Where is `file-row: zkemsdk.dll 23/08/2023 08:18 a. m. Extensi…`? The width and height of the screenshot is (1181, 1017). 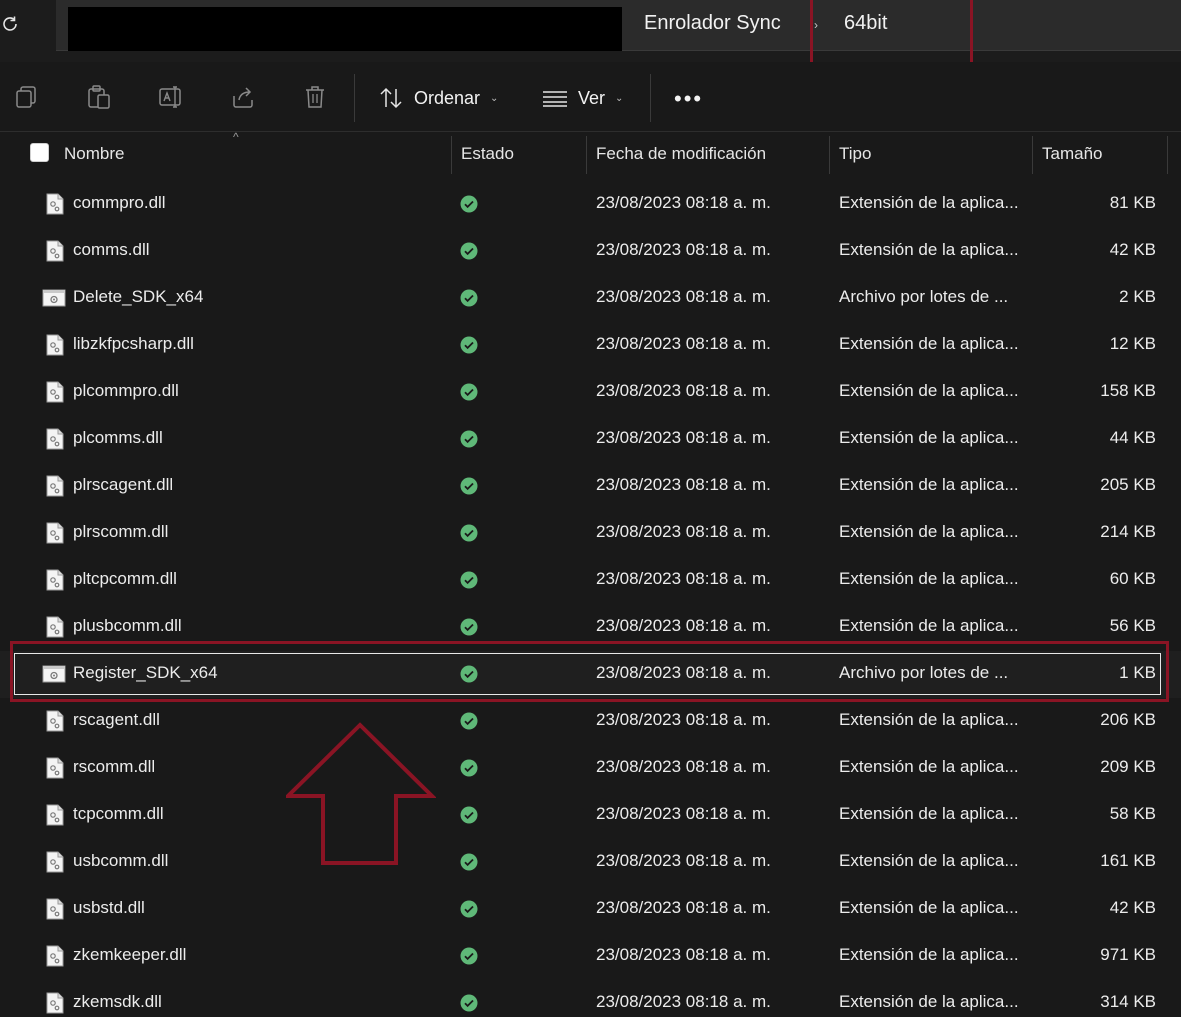 file-row: zkemsdk.dll 23/08/2023 08:18 a. m. Extensi… is located at coordinates (590, 998).